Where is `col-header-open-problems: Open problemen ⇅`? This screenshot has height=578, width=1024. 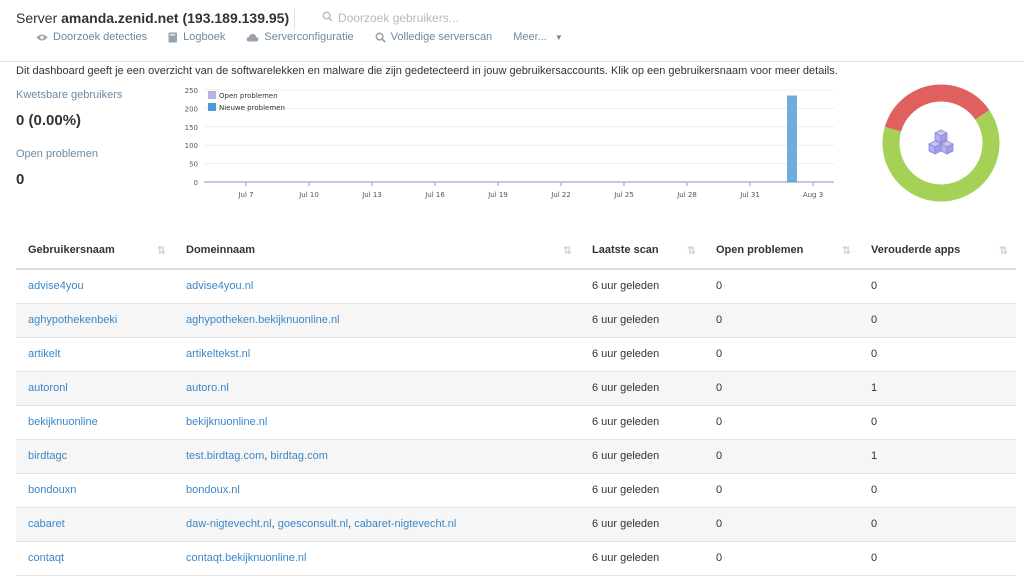 col-header-open-problems: Open problemen ⇅ is located at coordinates (781, 251).